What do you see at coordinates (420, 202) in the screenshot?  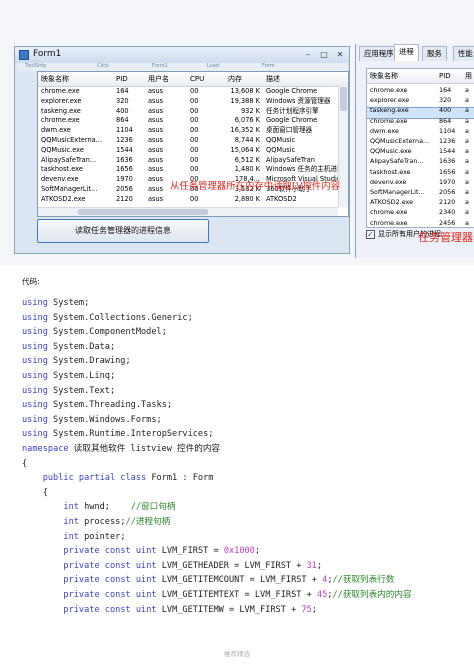 I see `table-row: ATKOSD2.exe 2120 a` at bounding box center [420, 202].